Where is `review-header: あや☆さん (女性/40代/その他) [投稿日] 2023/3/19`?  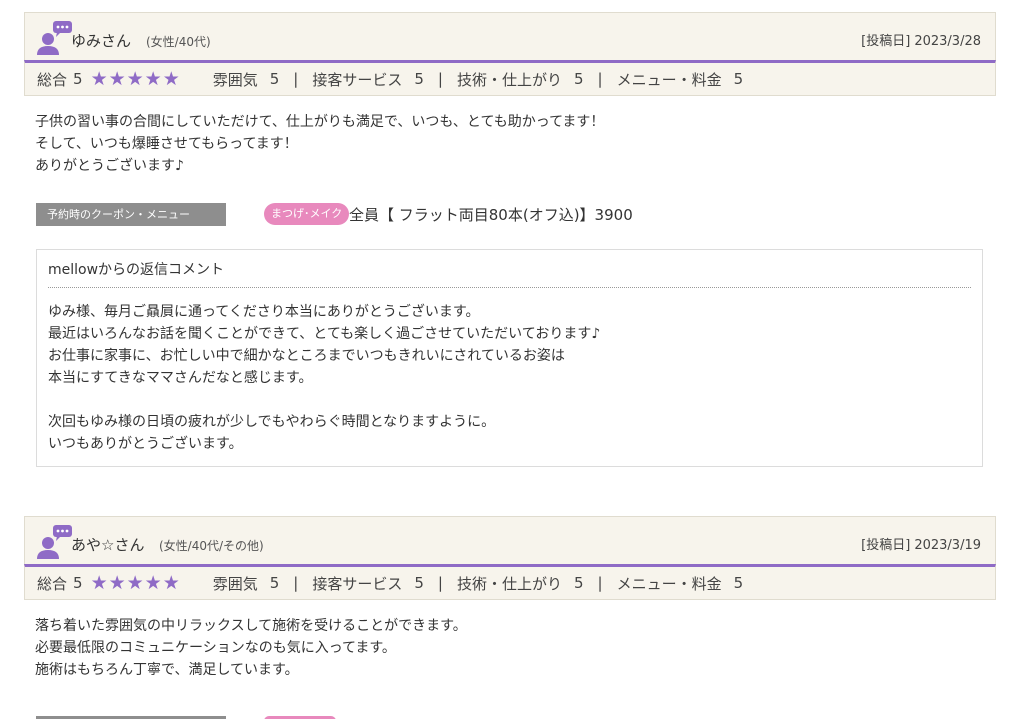
review-header: あや☆さん (女性/40代/その他) [投稿日] 2023/3/19 is located at coordinates (510, 540).